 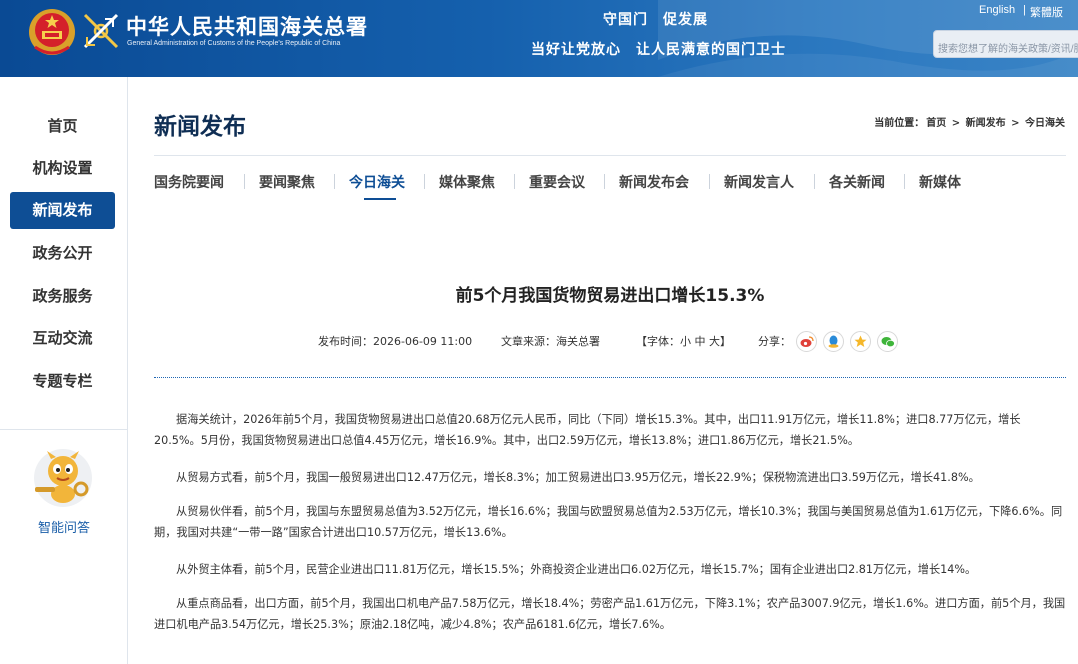 I want to click on mascot-icon, so click(x=63, y=478).